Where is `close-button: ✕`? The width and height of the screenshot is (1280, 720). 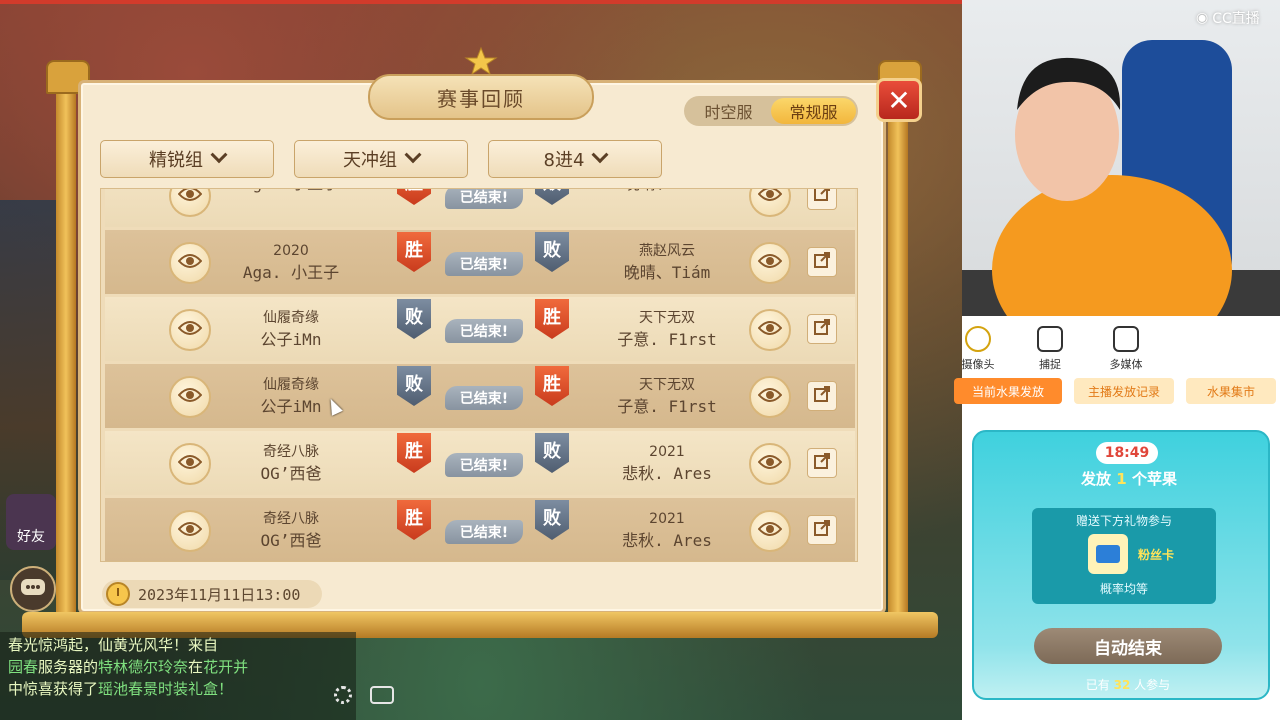
close-button: ✕ is located at coordinates (899, 100).